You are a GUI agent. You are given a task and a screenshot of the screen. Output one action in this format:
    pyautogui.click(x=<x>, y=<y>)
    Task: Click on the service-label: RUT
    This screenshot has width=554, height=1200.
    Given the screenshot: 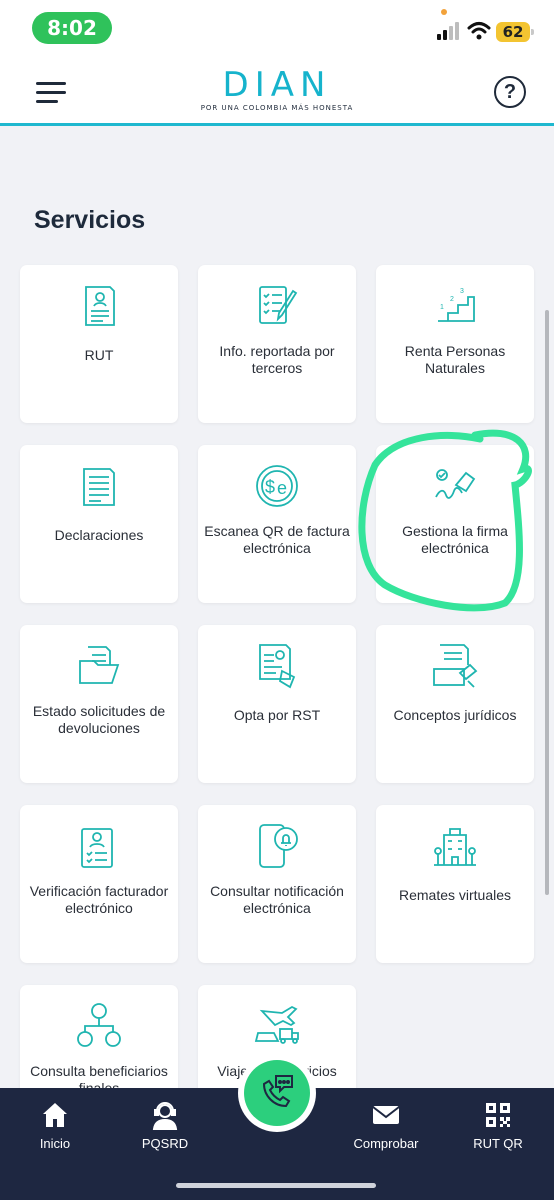 What is the action you would take?
    pyautogui.click(x=99, y=355)
    